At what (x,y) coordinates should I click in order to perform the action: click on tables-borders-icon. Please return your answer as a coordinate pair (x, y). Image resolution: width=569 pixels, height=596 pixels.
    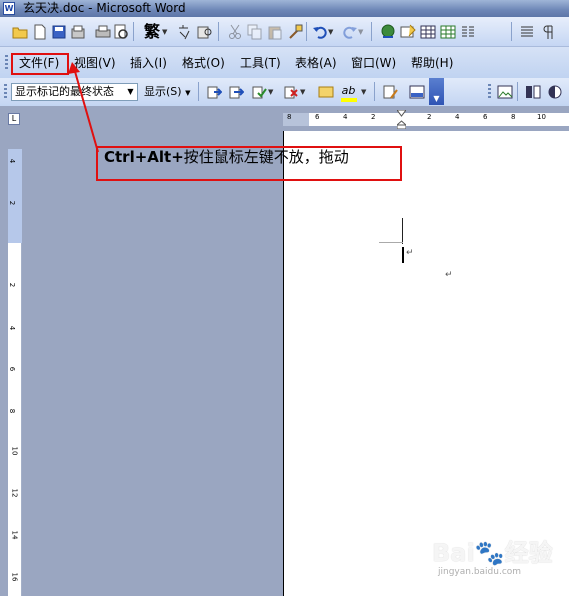
    Looking at the image, I should click on (407, 31).